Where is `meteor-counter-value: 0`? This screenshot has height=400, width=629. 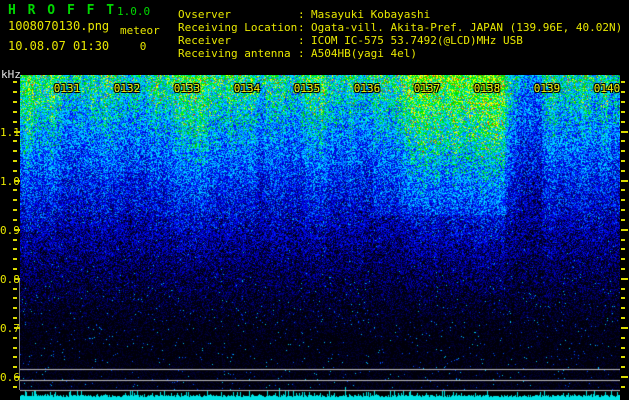
meteor-counter-value: 0 is located at coordinates (143, 46).